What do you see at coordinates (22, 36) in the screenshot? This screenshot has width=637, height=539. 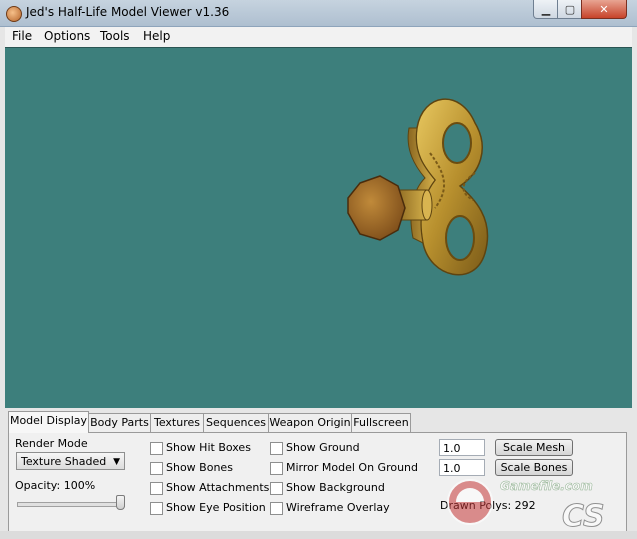 I see `menu-file: File` at bounding box center [22, 36].